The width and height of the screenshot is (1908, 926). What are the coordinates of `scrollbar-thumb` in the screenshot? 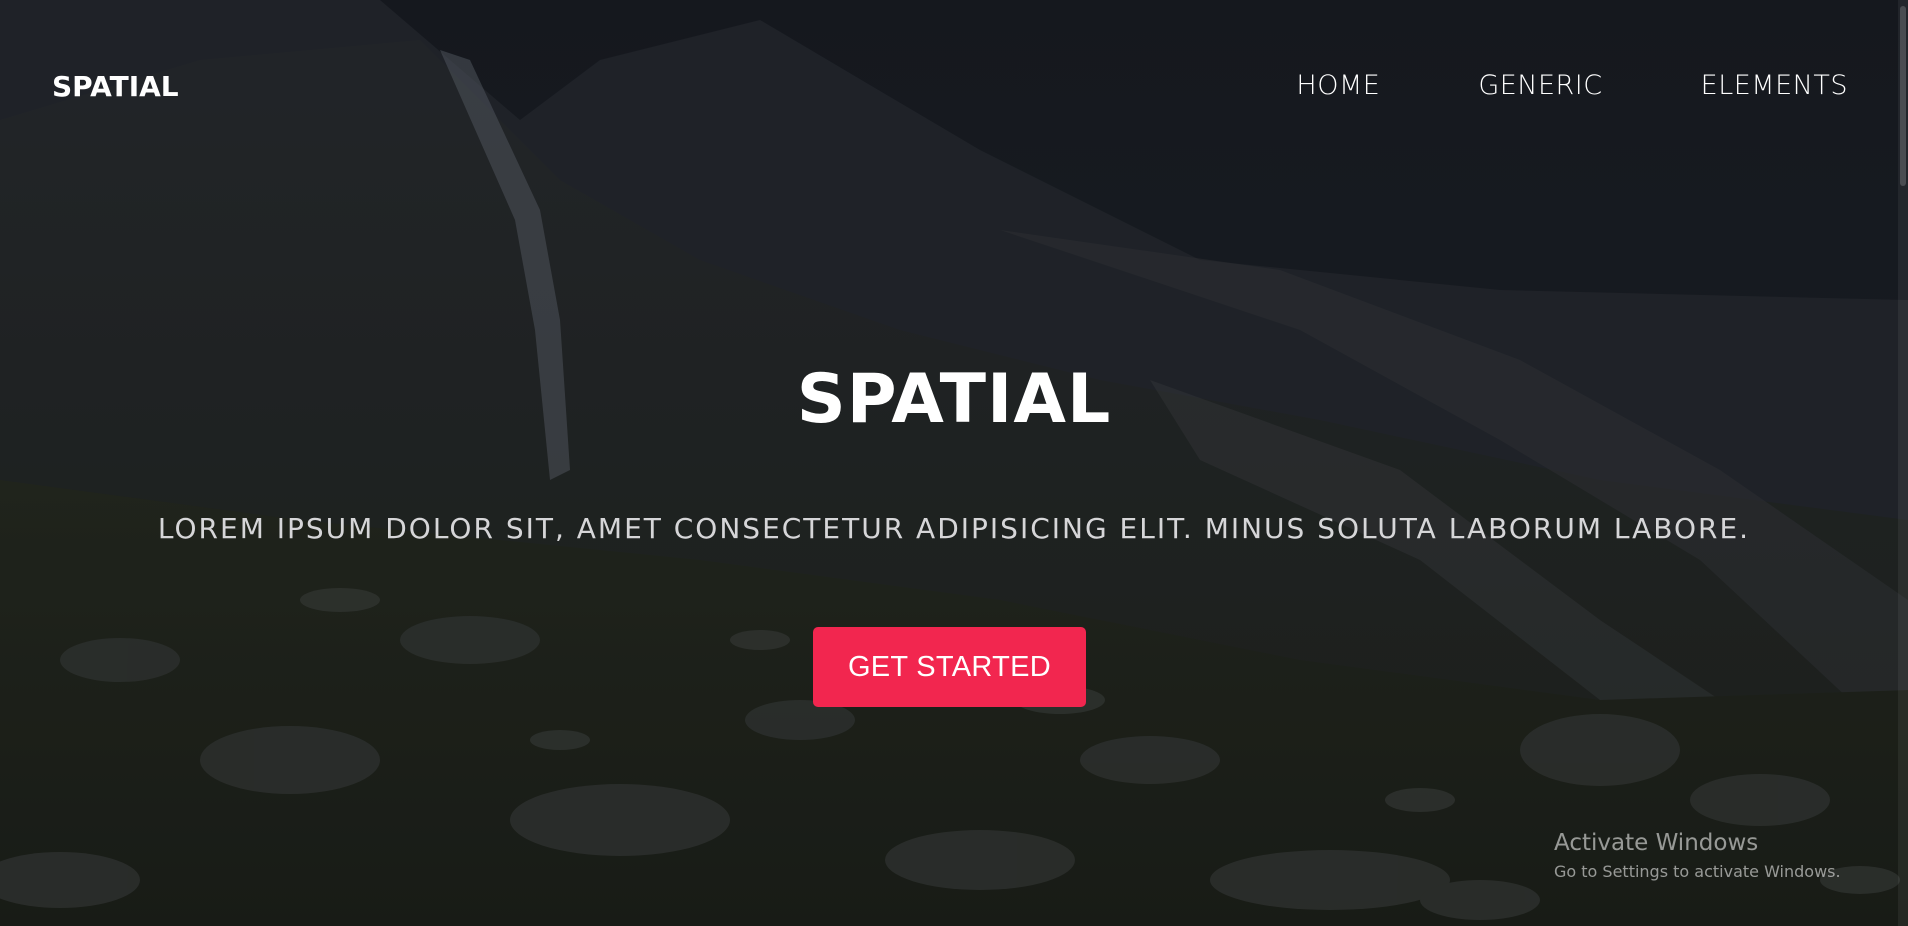 It's located at (1903, 96).